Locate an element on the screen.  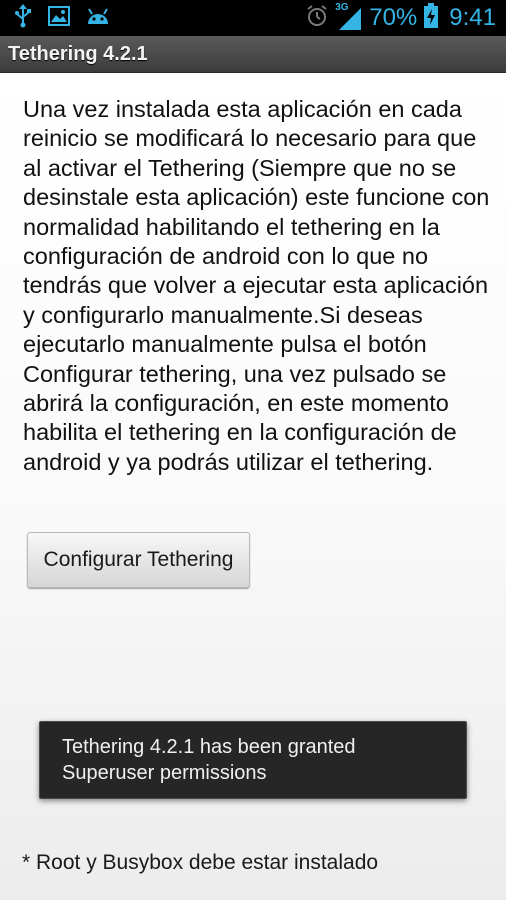
battery-percent: 70% is located at coordinates (393, 17).